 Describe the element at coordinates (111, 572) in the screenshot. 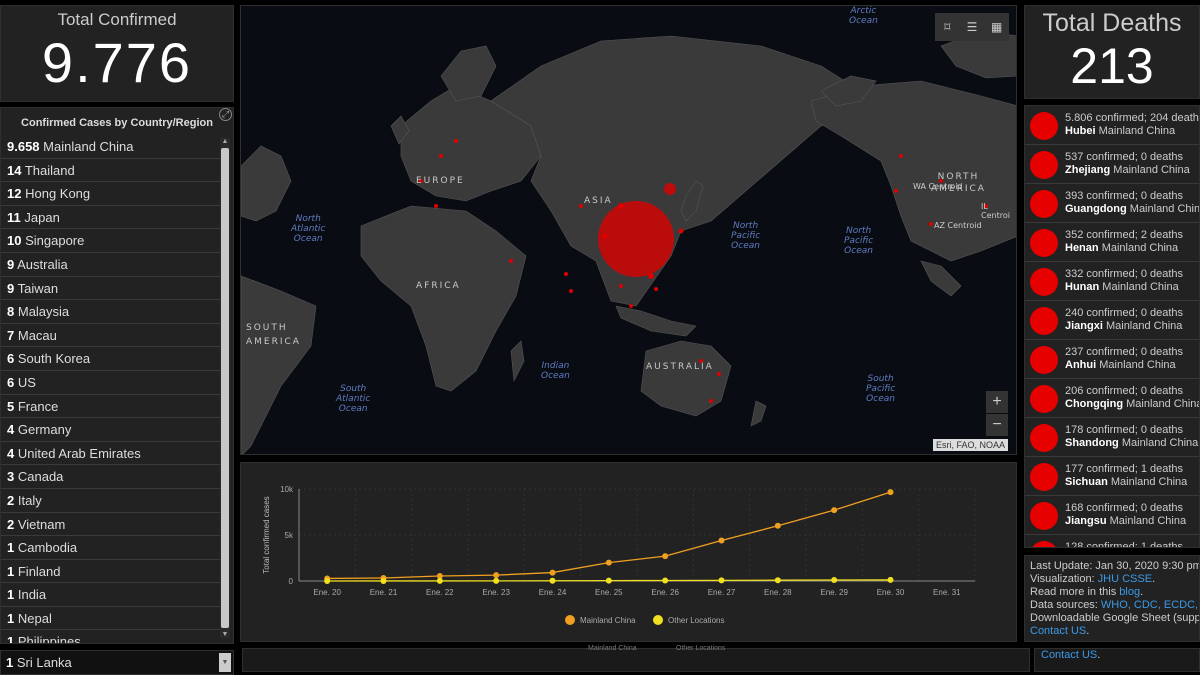

I see `country-row: 1 Finland` at that location.